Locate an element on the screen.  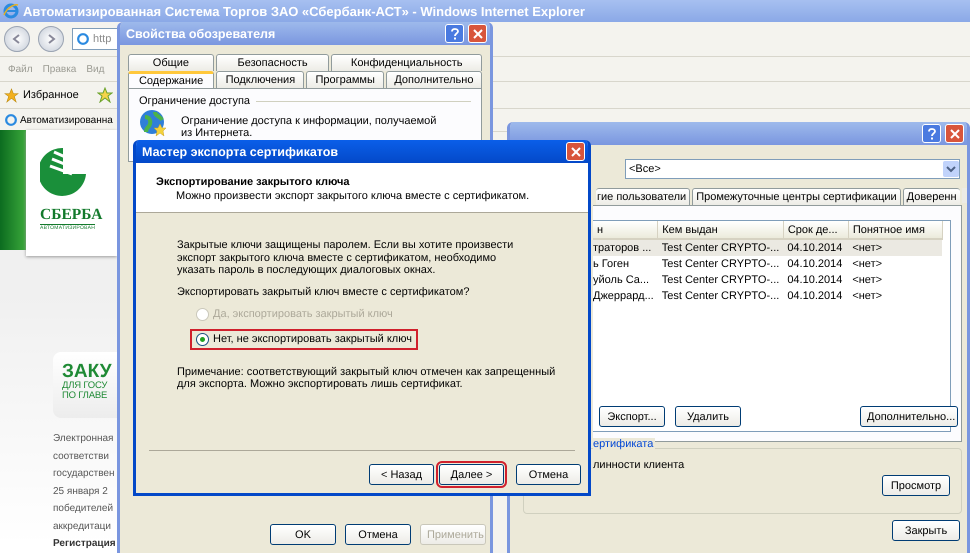
action-button: Удалить is located at coordinates (708, 416).